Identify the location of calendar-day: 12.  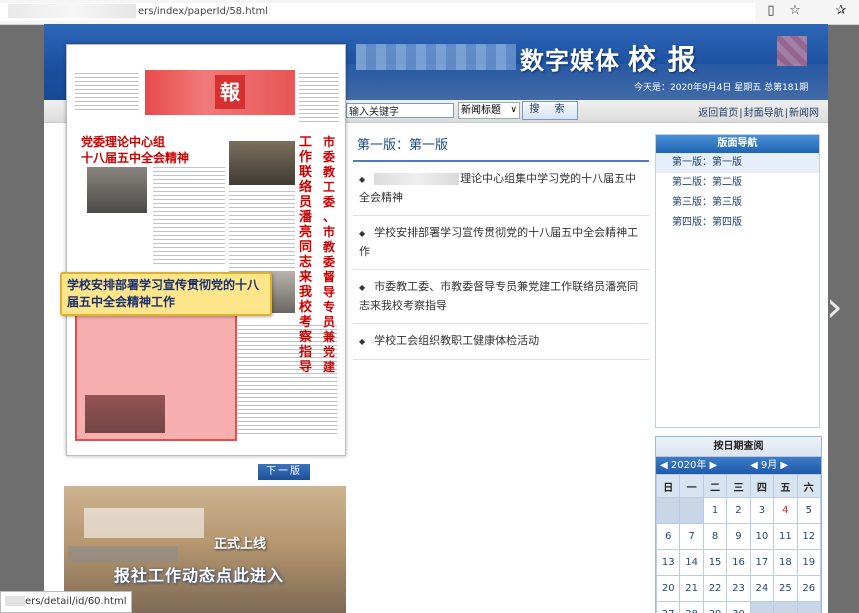
(809, 536).